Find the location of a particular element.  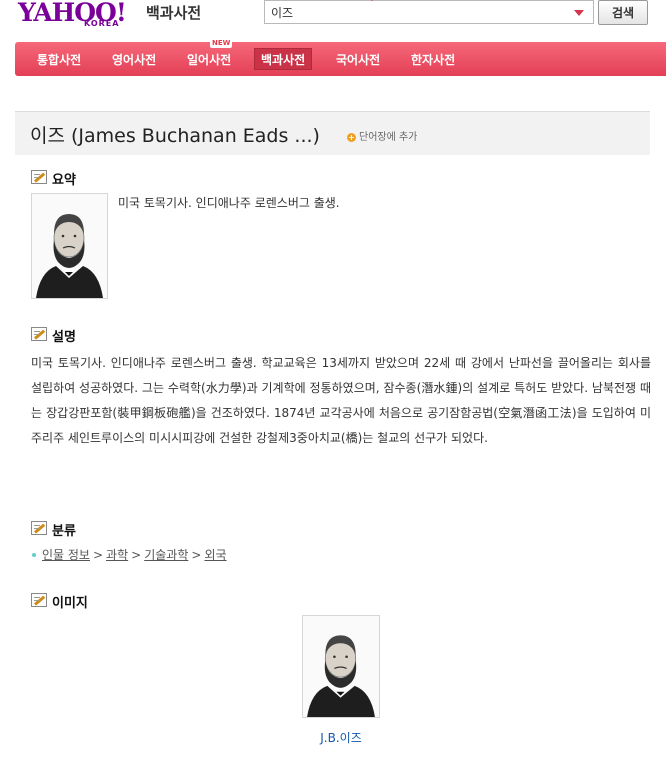

add-wordbook-label: 단어장에 추가 is located at coordinates (388, 137).